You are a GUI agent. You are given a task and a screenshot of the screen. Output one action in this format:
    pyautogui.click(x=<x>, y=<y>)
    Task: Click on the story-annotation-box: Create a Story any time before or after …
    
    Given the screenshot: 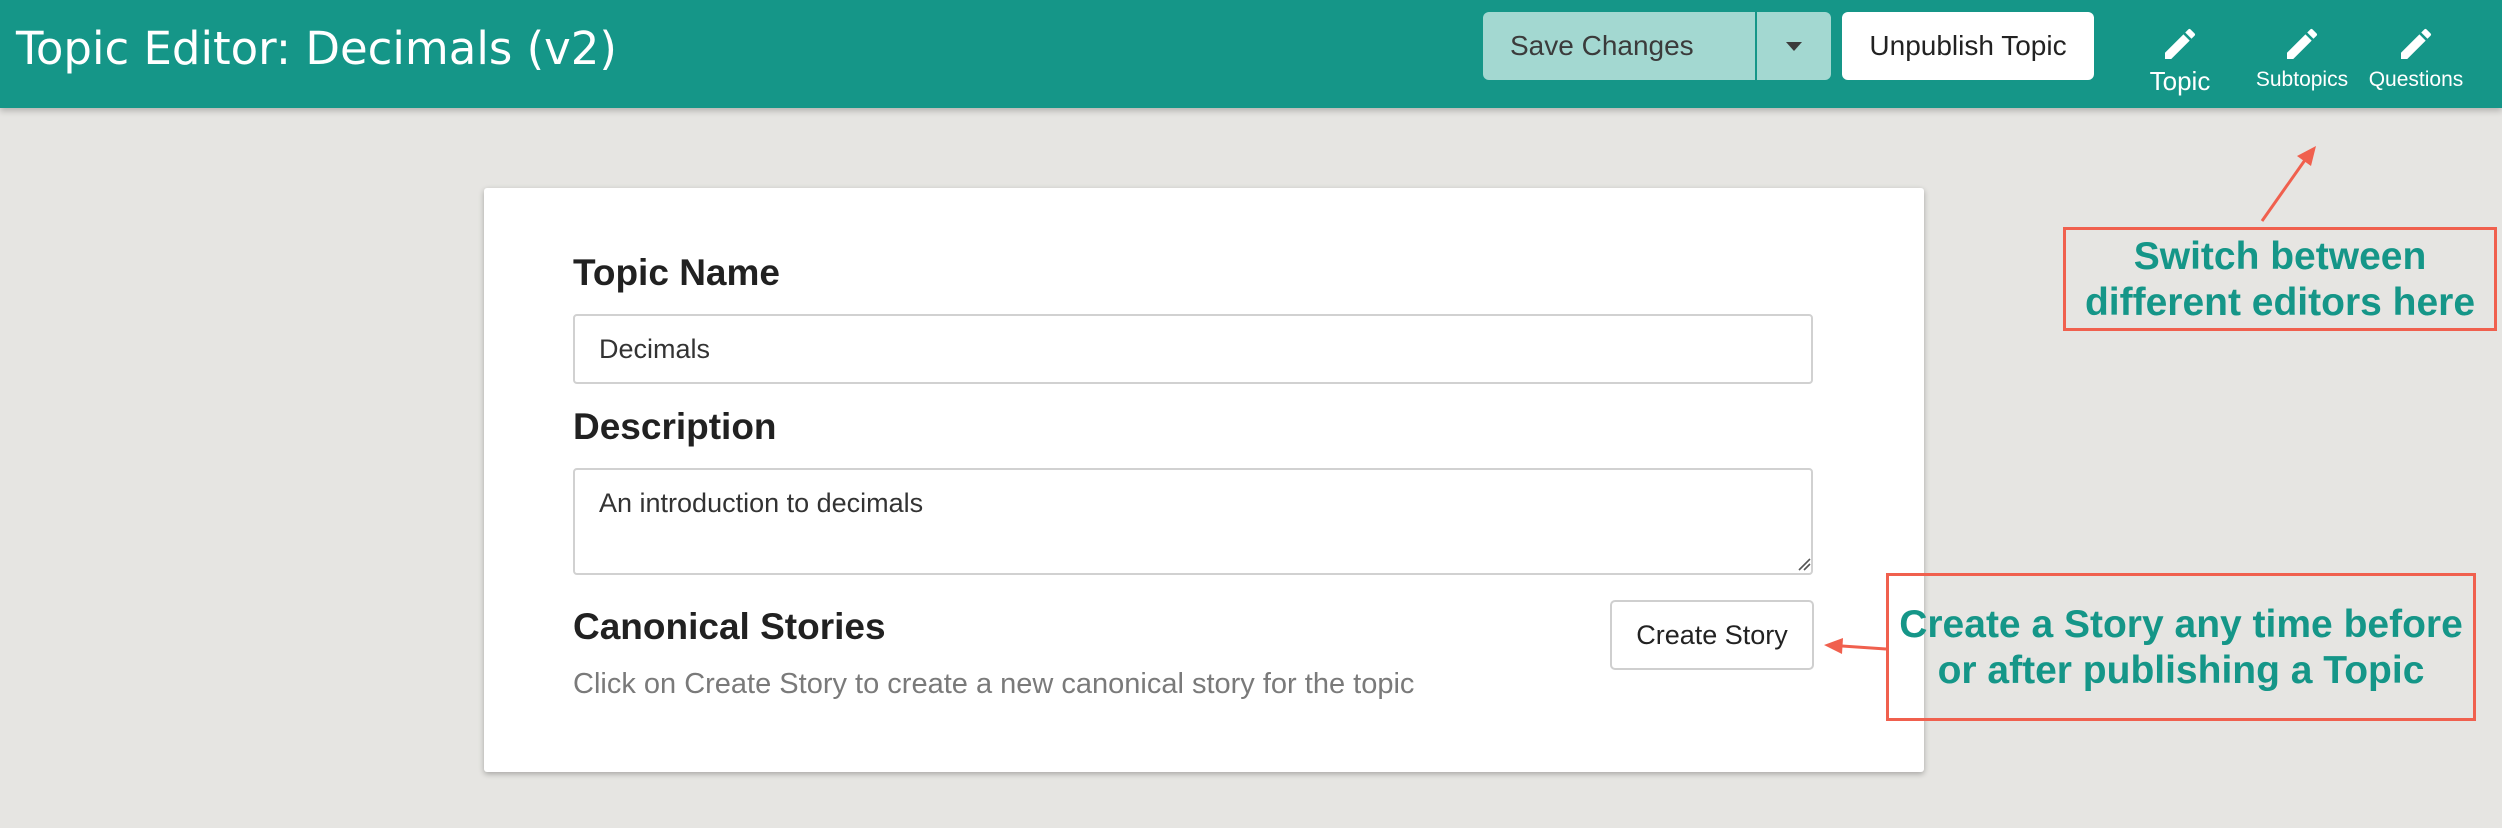 What is the action you would take?
    pyautogui.click(x=2181, y=647)
    